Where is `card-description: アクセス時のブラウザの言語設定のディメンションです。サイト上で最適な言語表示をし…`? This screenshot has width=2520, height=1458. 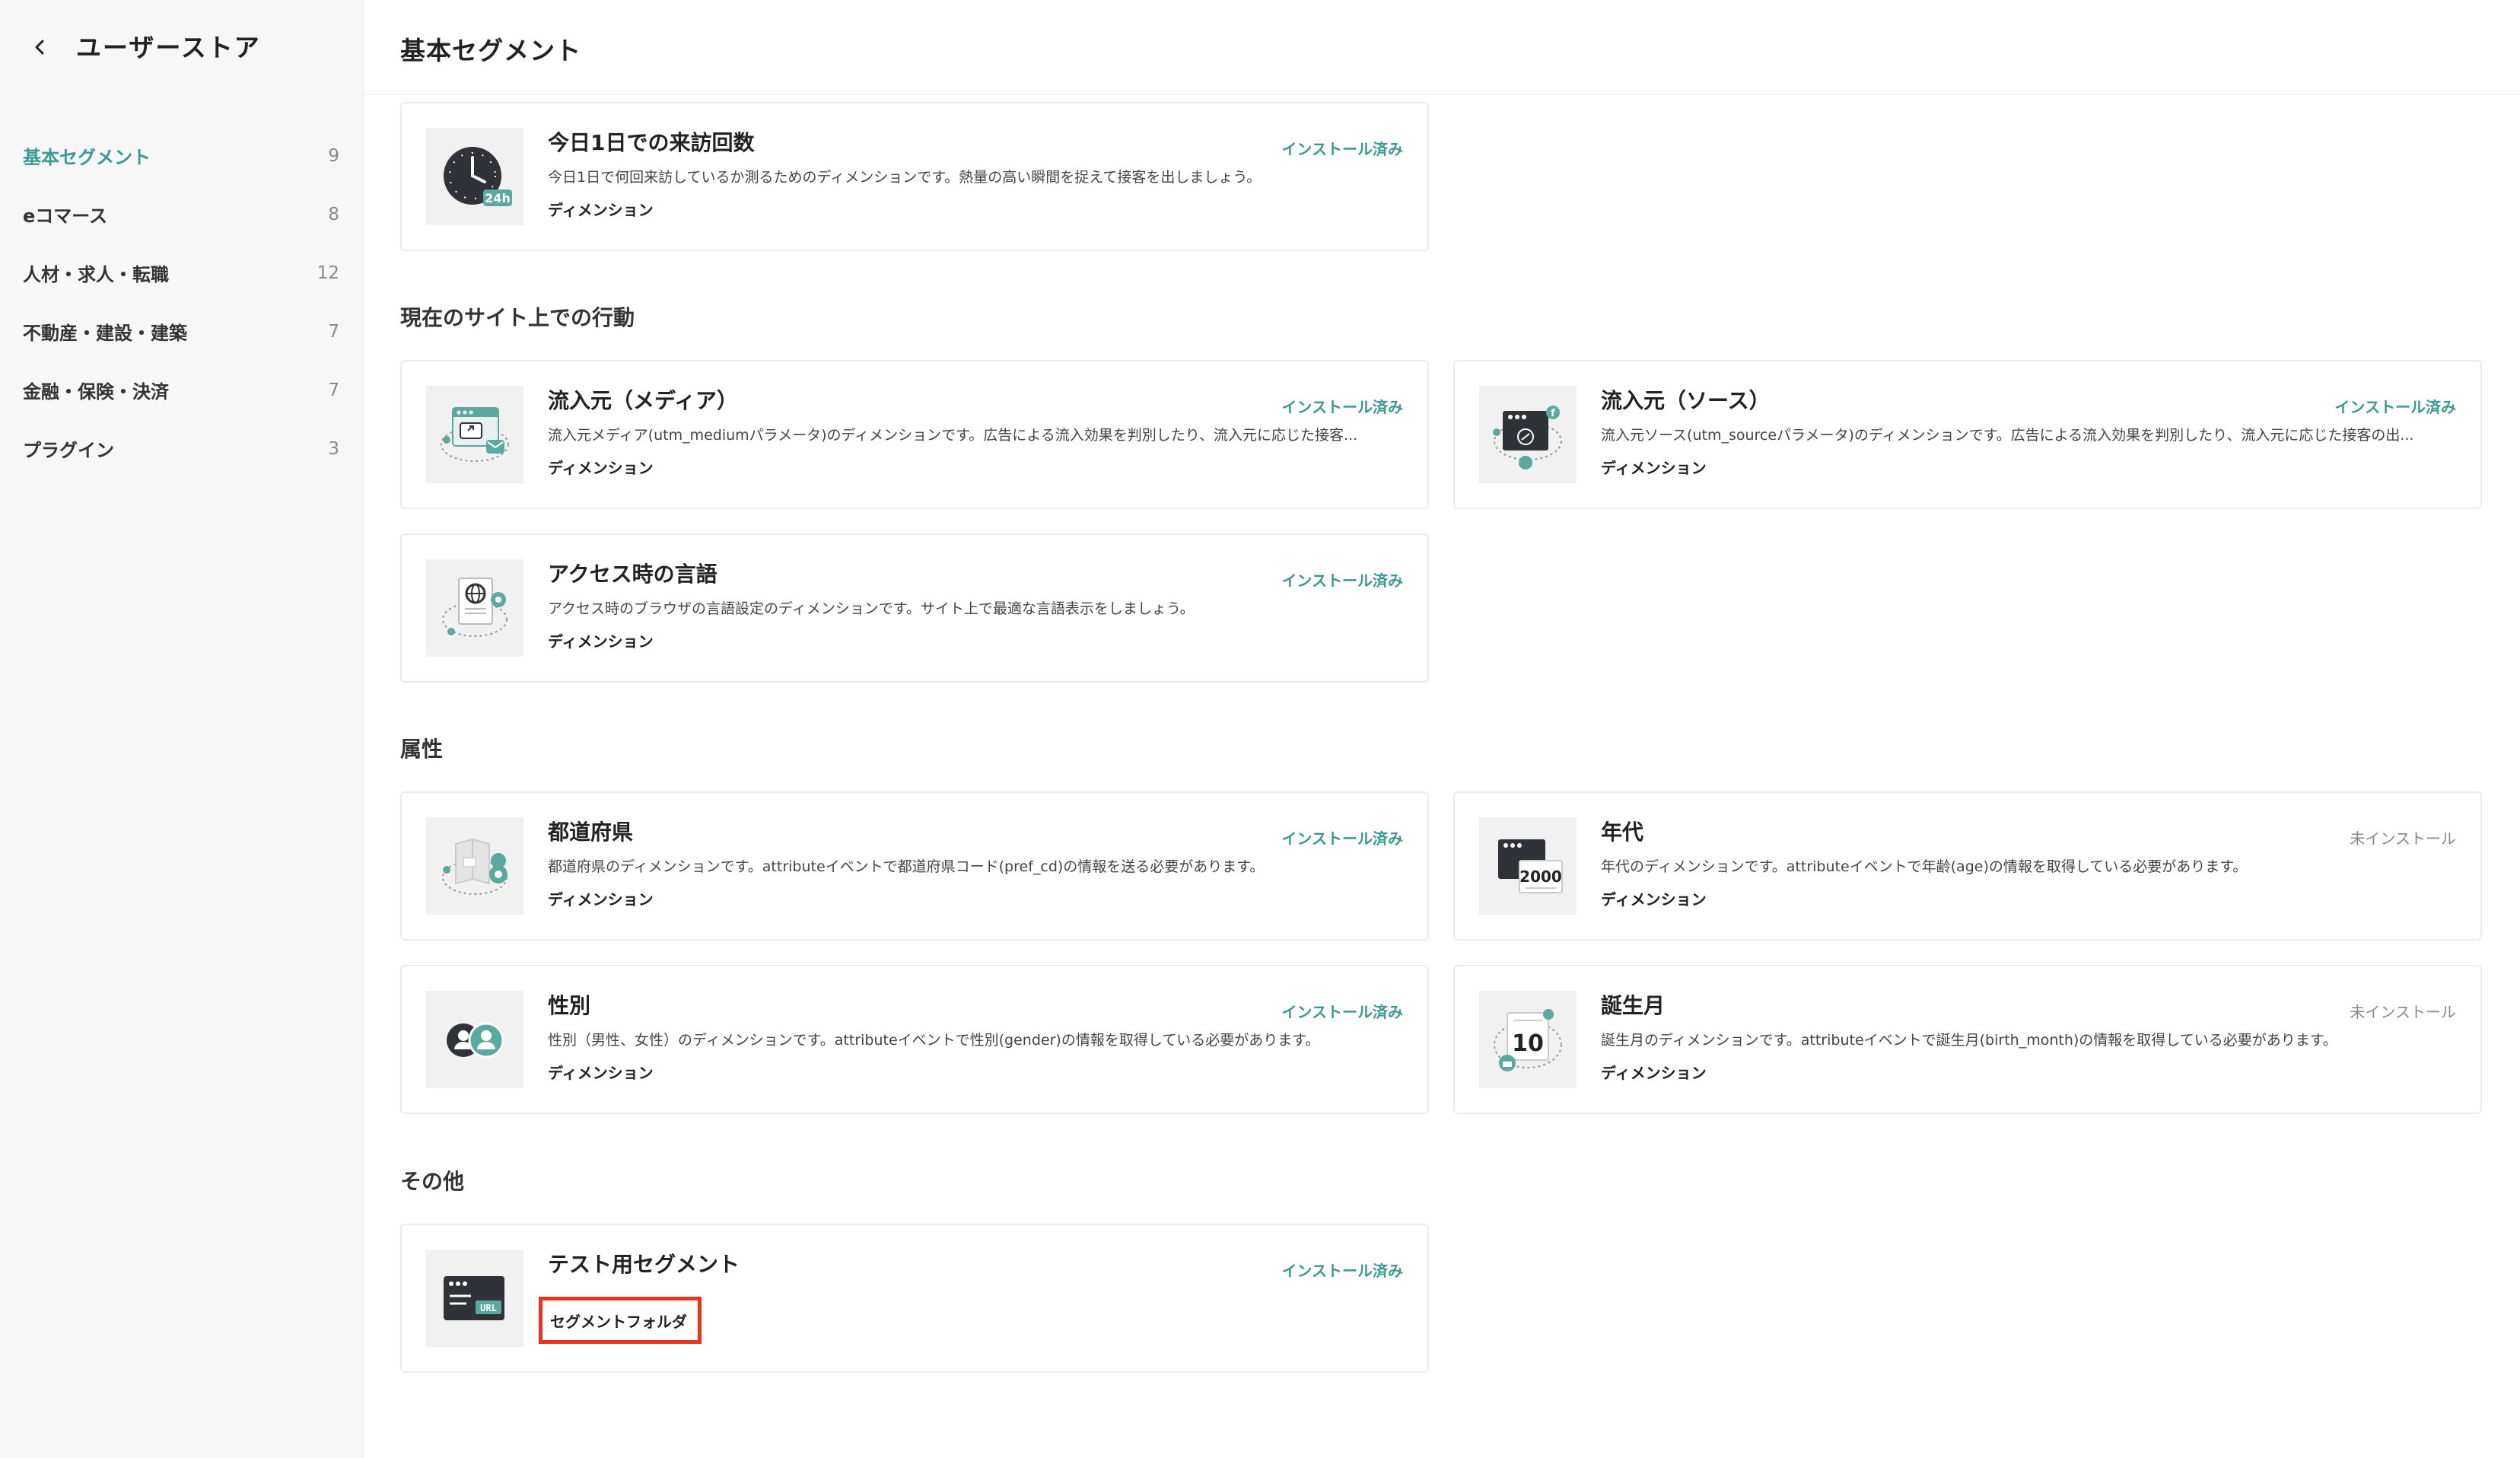
card-description: アクセス時のブラウザの言語設定のディメンションです。サイト上で最適な言語表示をし… is located at coordinates (872, 608).